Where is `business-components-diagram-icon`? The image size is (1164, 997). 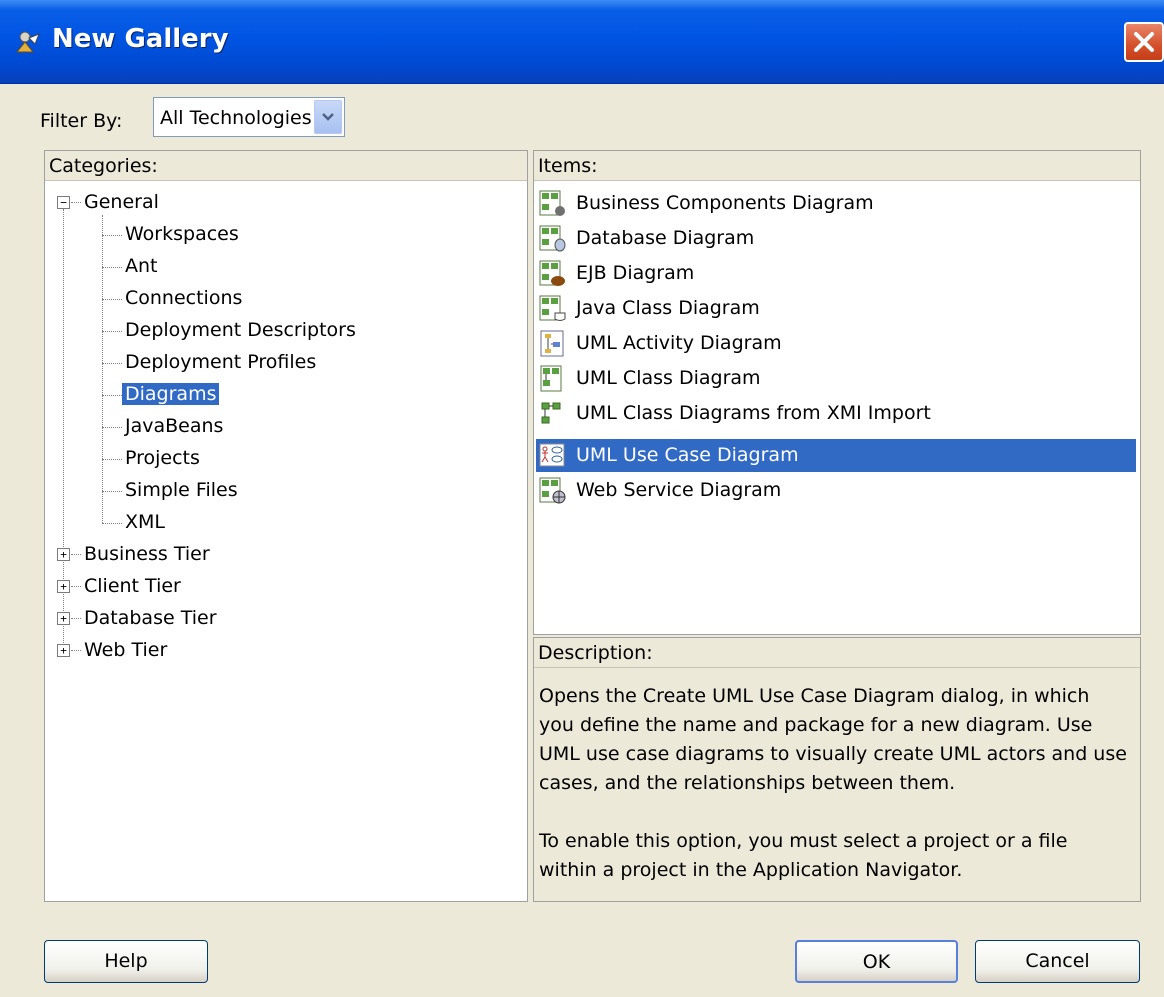
business-components-diagram-icon is located at coordinates (552, 203).